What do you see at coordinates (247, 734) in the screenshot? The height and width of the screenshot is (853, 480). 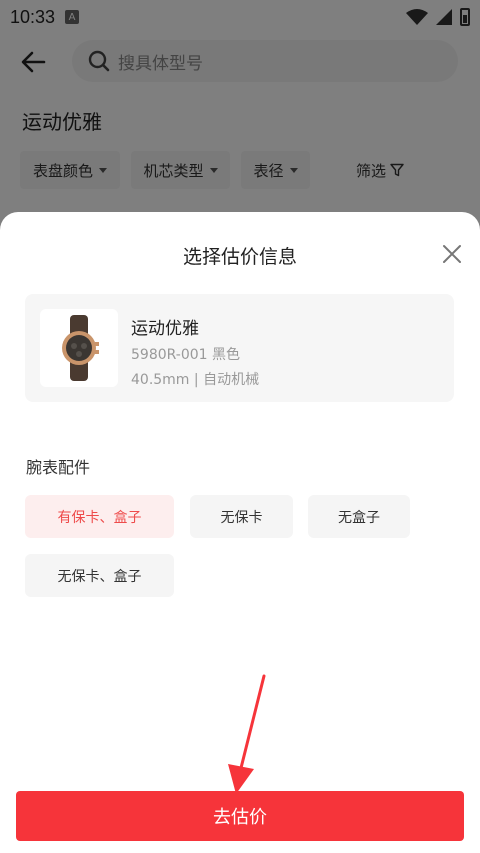 I see `arrow-pointer-icon` at bounding box center [247, 734].